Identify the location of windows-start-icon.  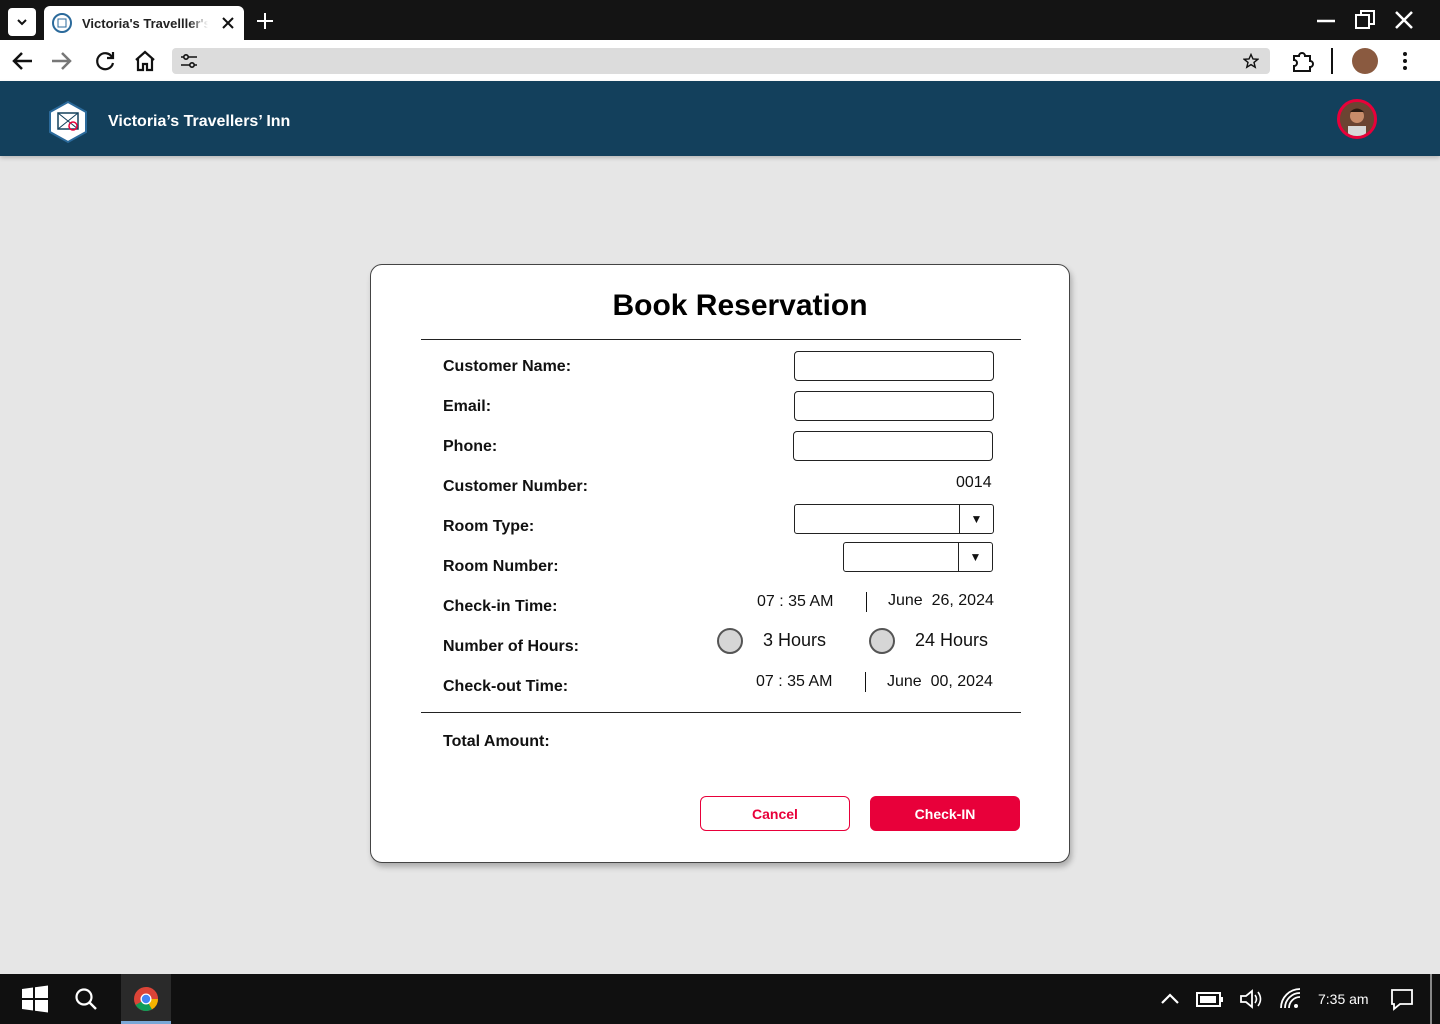
(35, 999).